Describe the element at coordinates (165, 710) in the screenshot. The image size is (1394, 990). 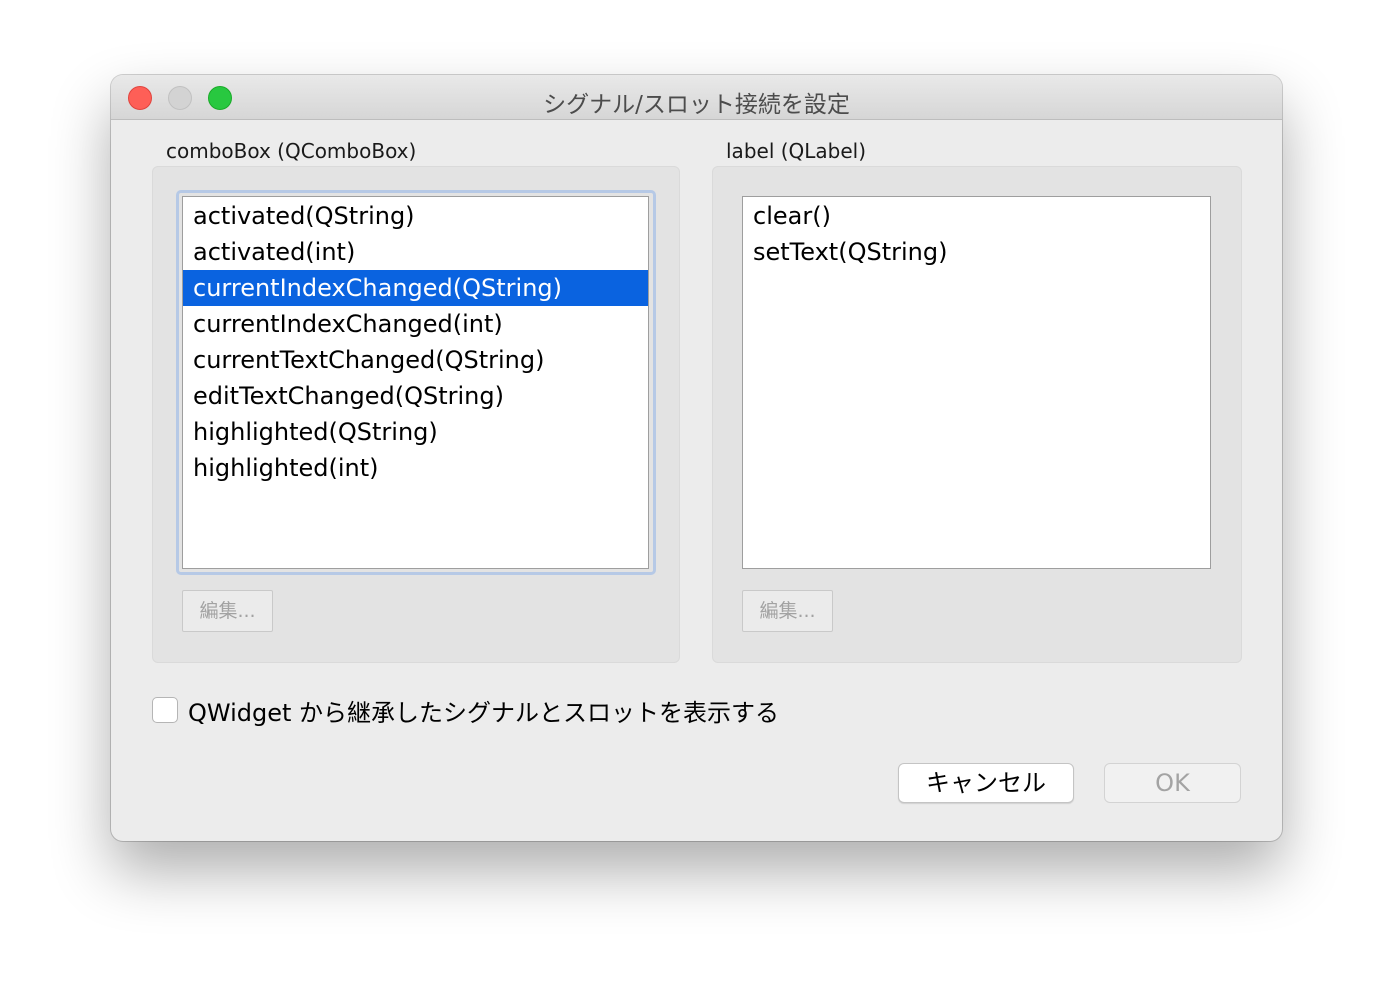
I see `inherited-checkbox` at that location.